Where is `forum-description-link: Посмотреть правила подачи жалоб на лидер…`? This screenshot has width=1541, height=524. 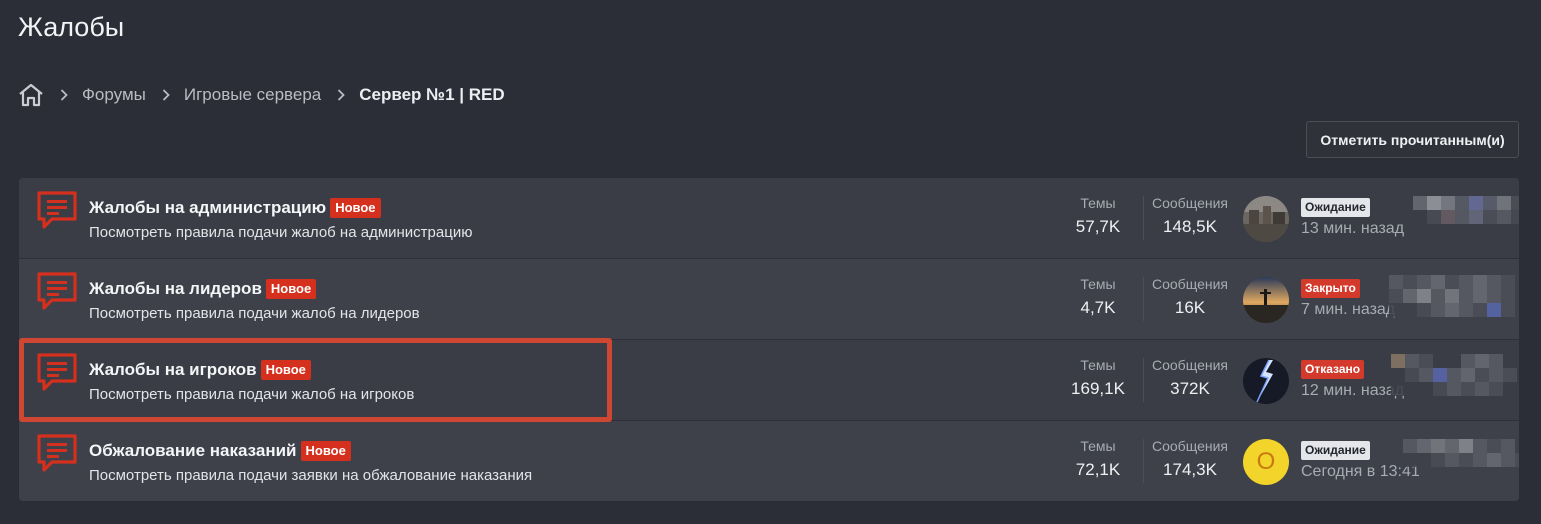
forum-description-link: Посмотреть правила подачи жалоб на лидер… is located at coordinates (254, 313).